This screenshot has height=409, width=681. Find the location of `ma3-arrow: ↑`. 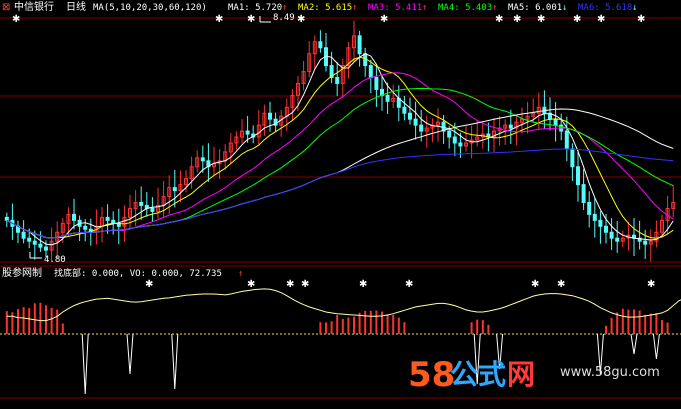

ma3-arrow: ↑ is located at coordinates (424, 8).